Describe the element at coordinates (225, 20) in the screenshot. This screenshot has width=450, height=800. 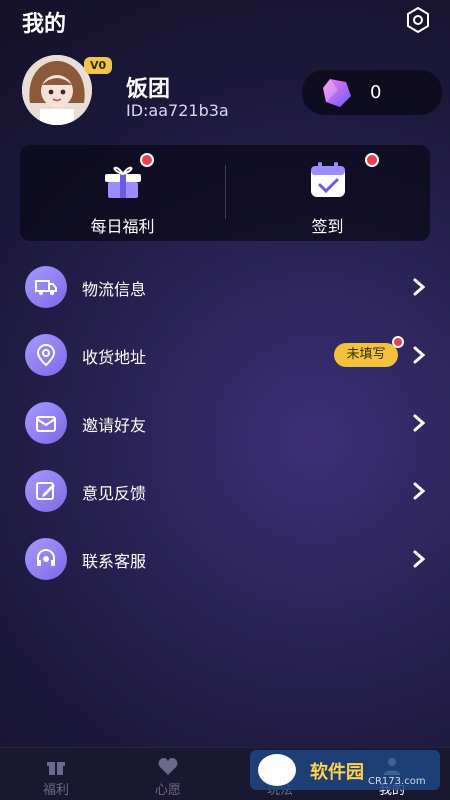
I see `top-bar: 我的` at that location.